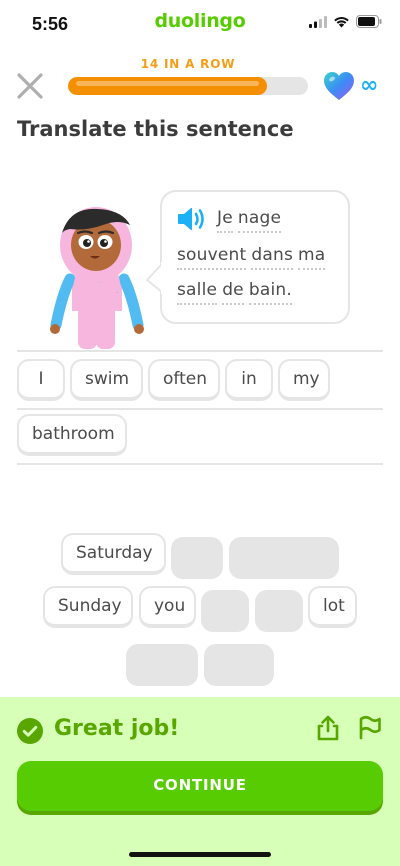  Describe the element at coordinates (233, 292) in the screenshot. I see `bubble-word: de` at that location.